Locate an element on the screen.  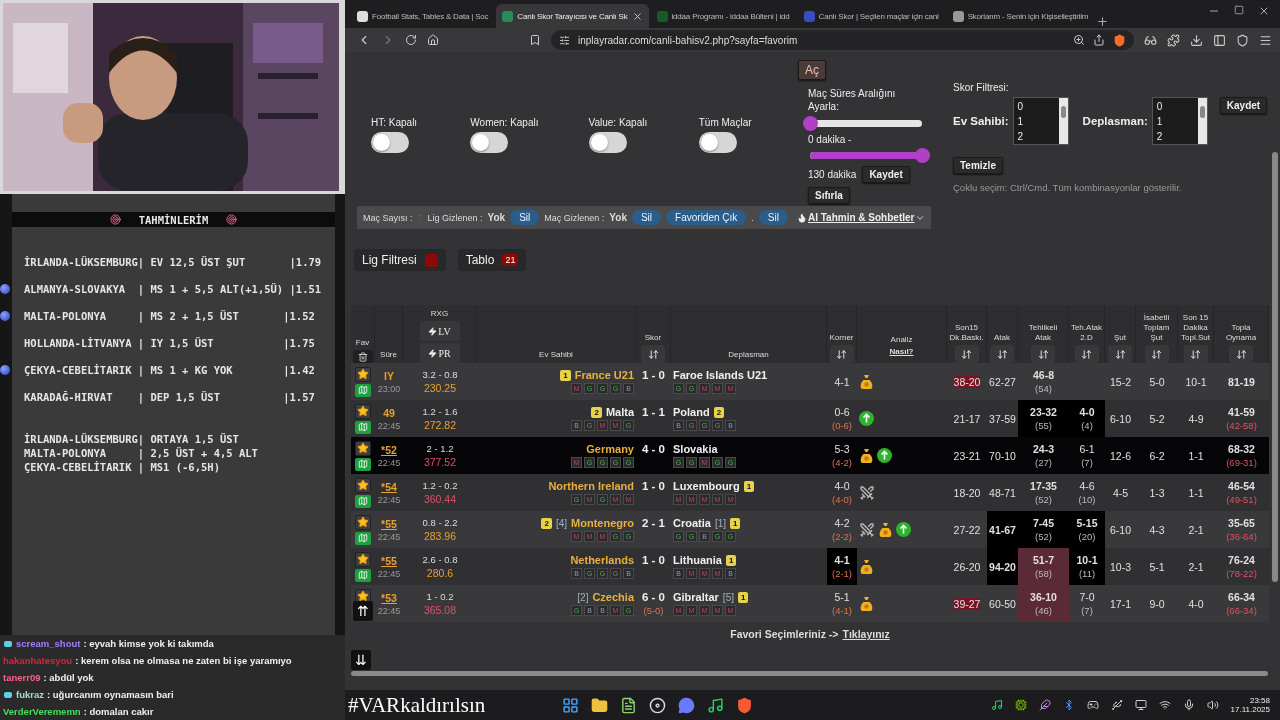
new-tab-icon is located at coordinates (1103, 21).